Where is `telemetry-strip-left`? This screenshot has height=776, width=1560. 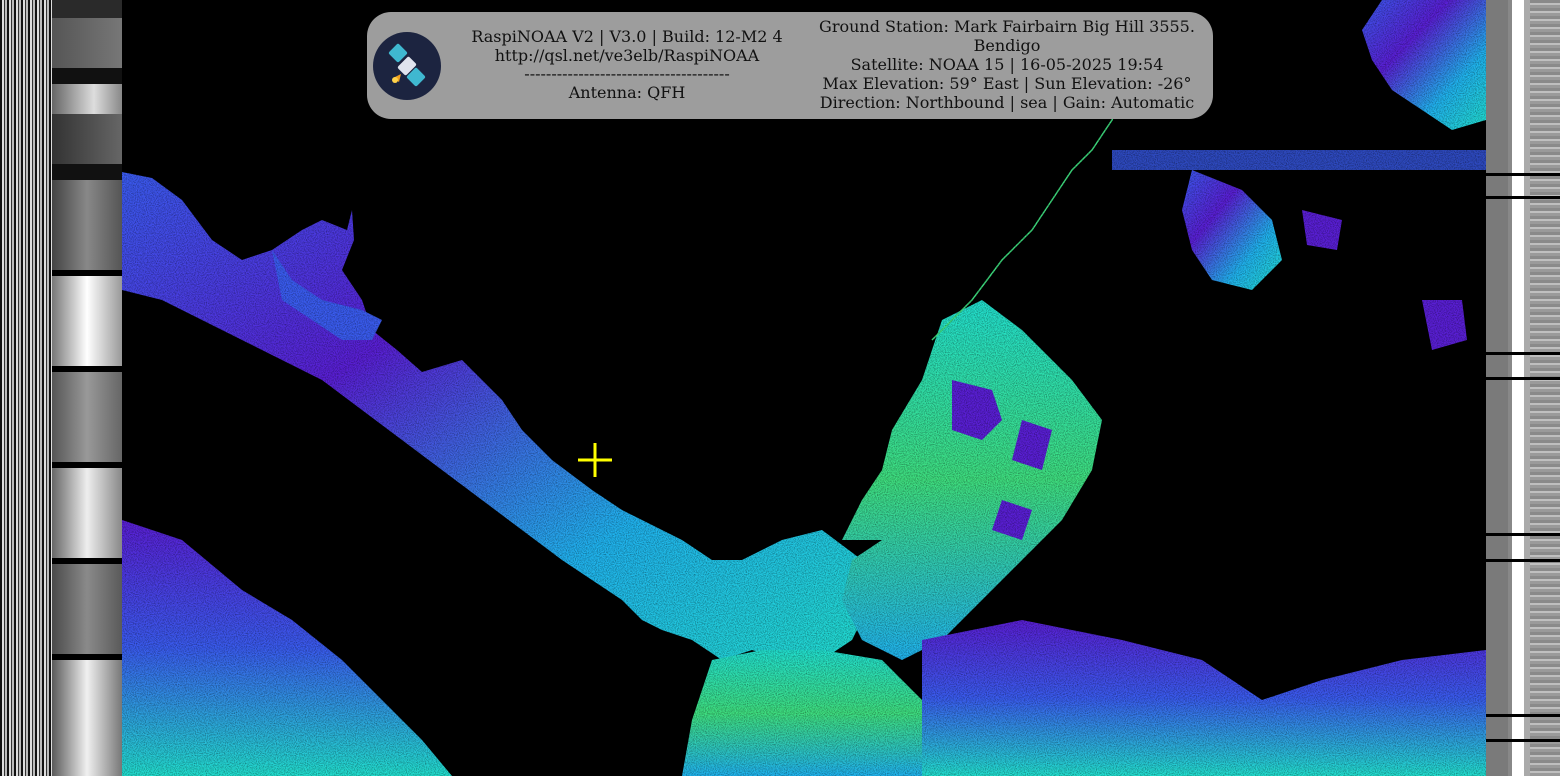 telemetry-strip-left is located at coordinates (87, 388).